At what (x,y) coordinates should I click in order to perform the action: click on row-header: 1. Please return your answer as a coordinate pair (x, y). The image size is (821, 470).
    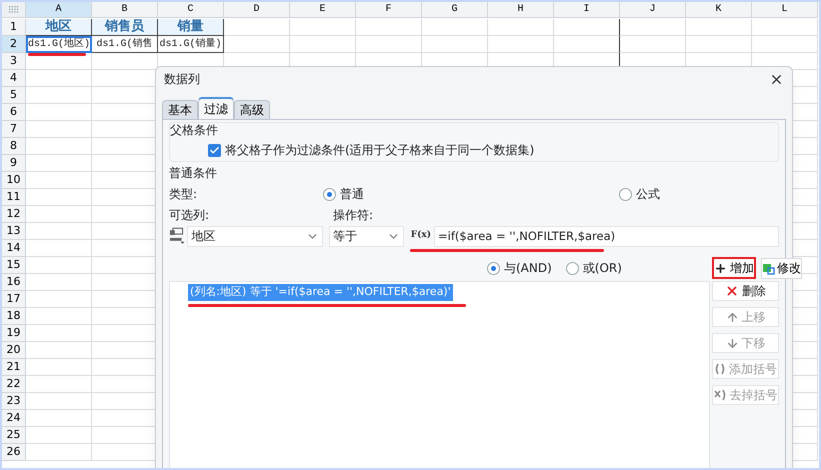
    Looking at the image, I should click on (14, 27).